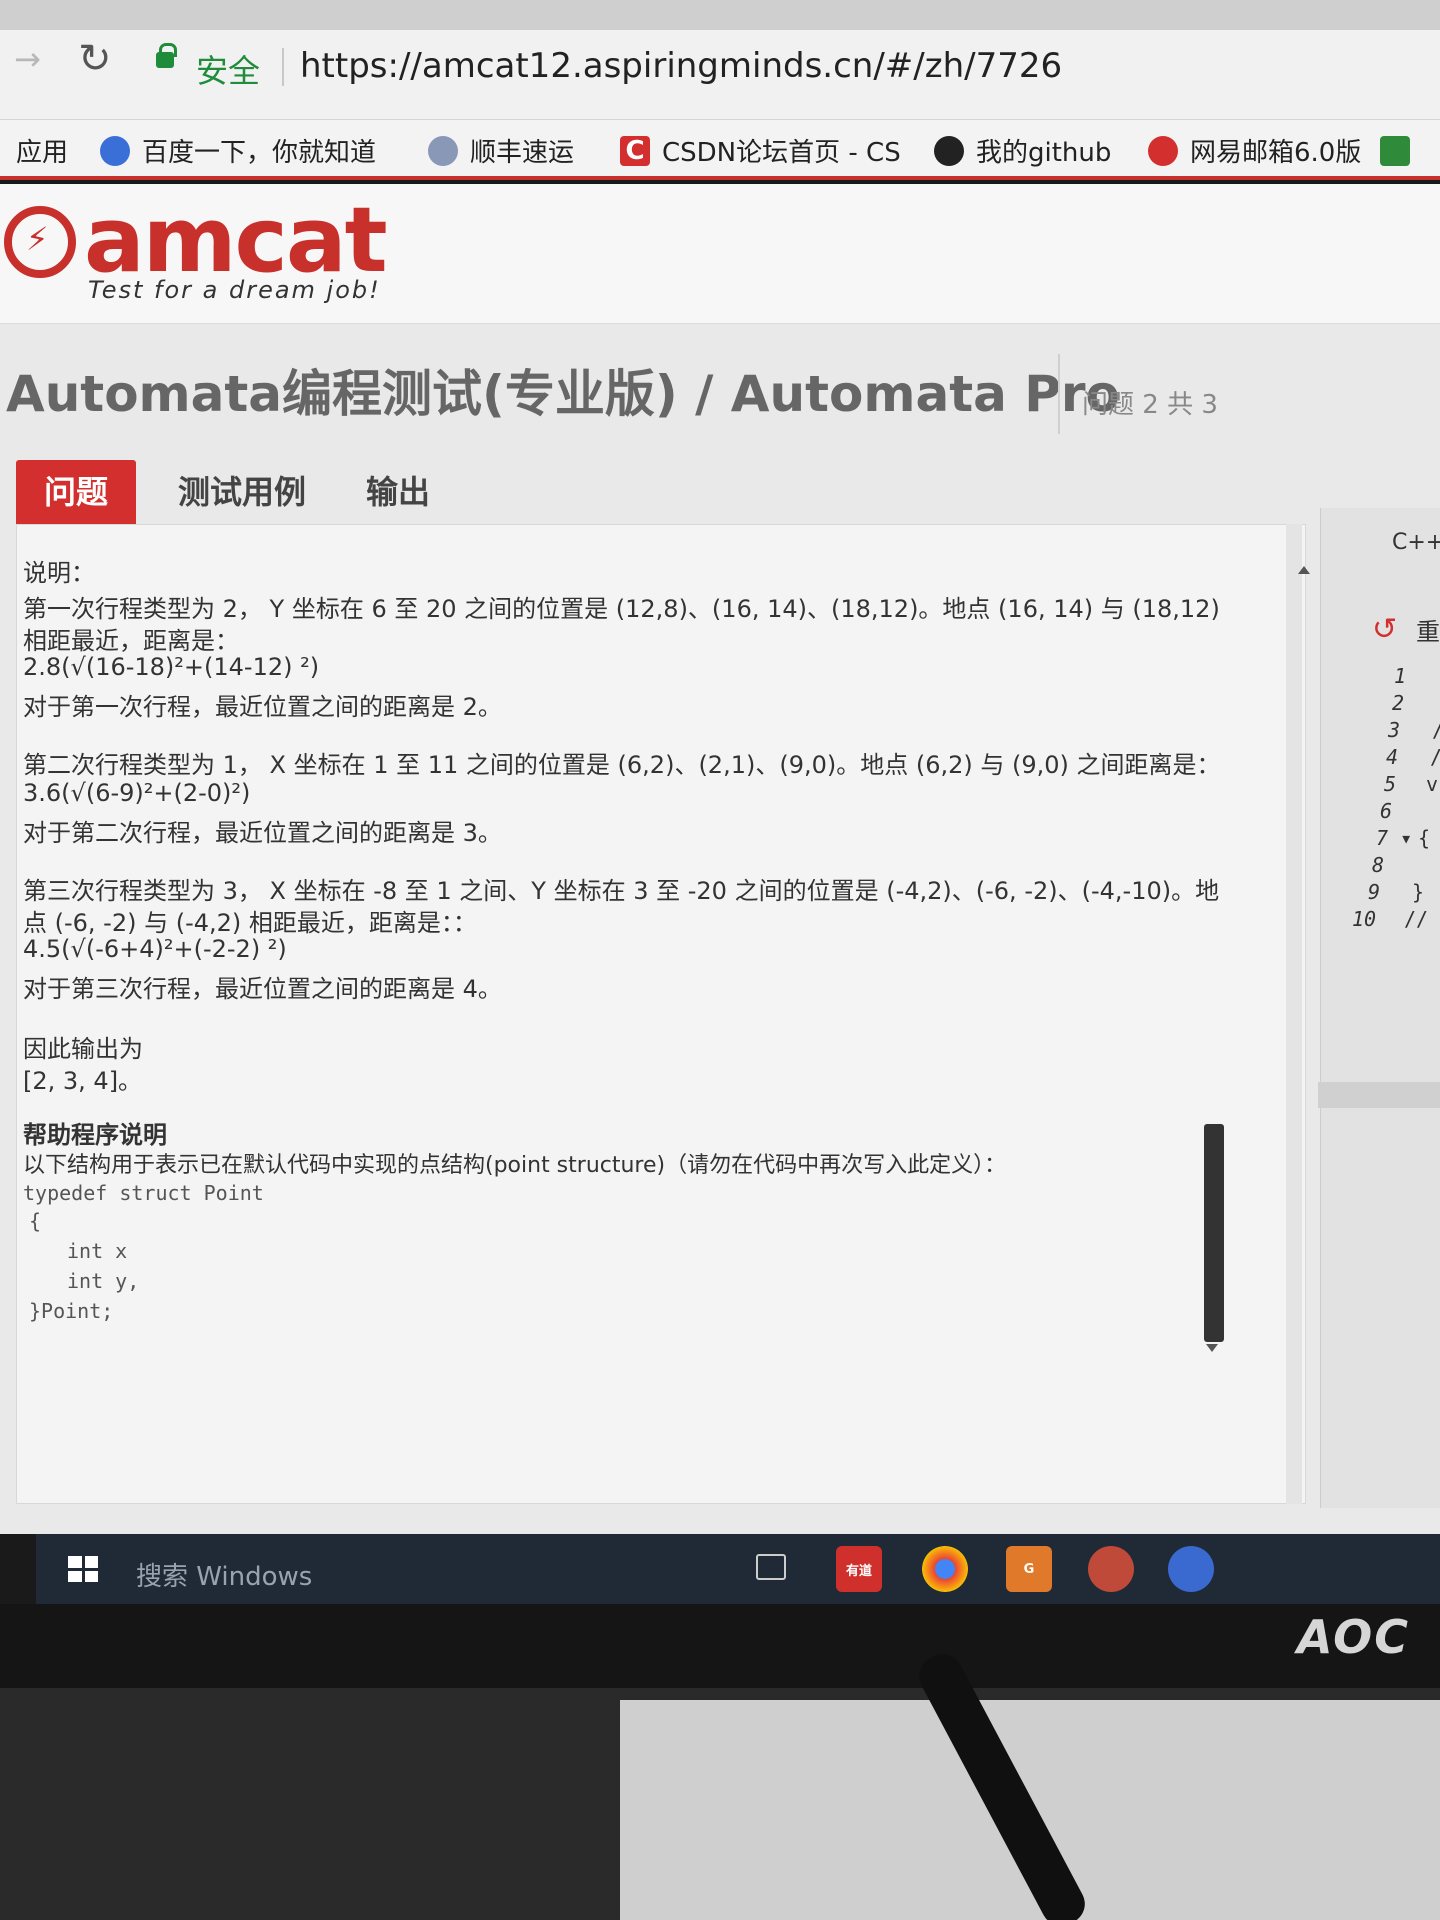 The image size is (1440, 1920). Describe the element at coordinates (1416, 542) in the screenshot. I see `language-selector: C++` at that location.